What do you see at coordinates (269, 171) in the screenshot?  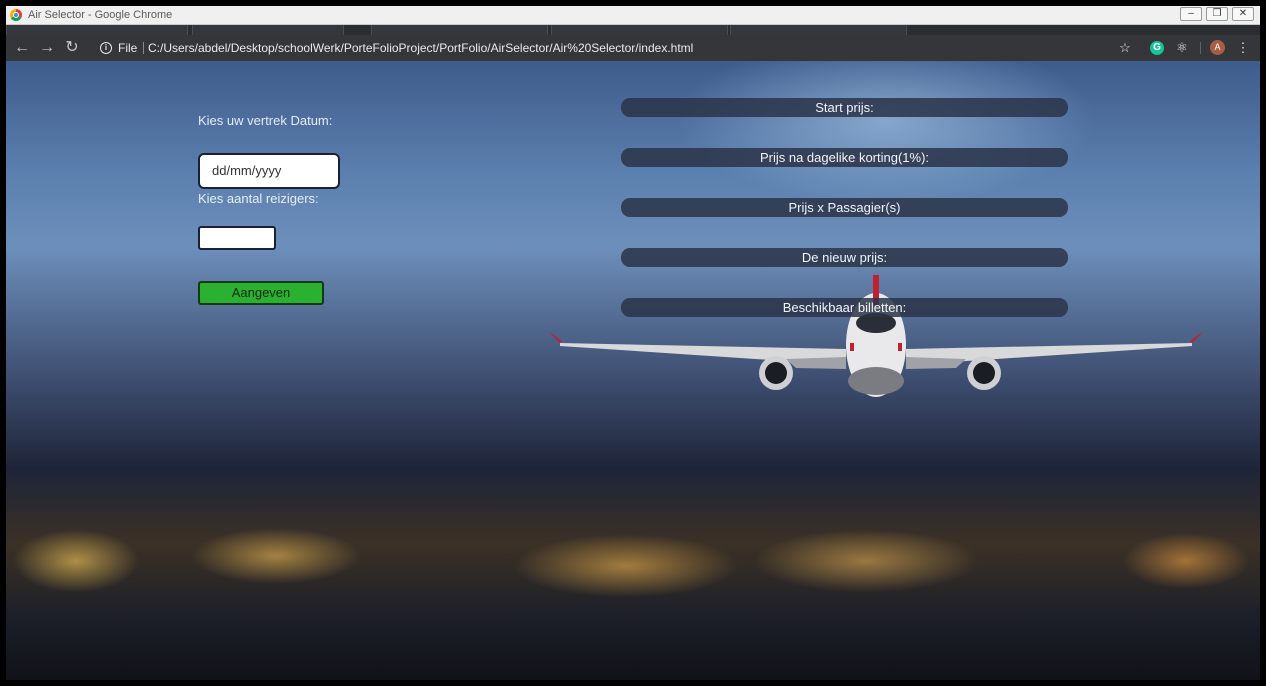 I see `departure-date-input: dd/mm/yyyy` at bounding box center [269, 171].